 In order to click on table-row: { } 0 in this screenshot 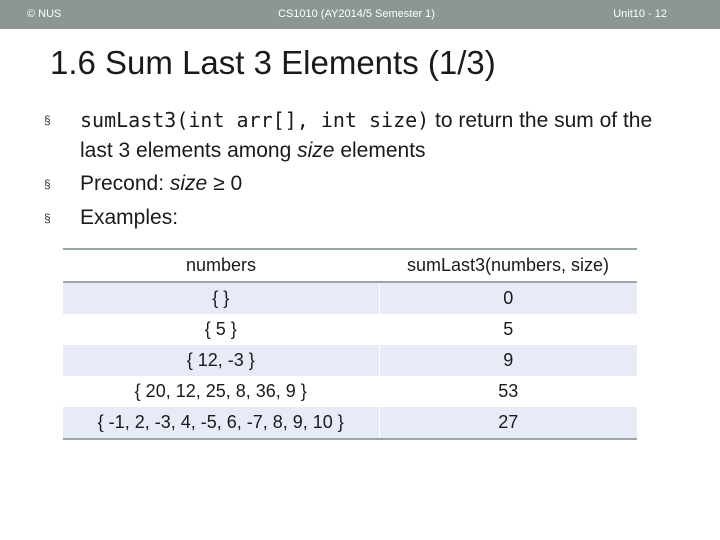, I will do `click(350, 298)`.